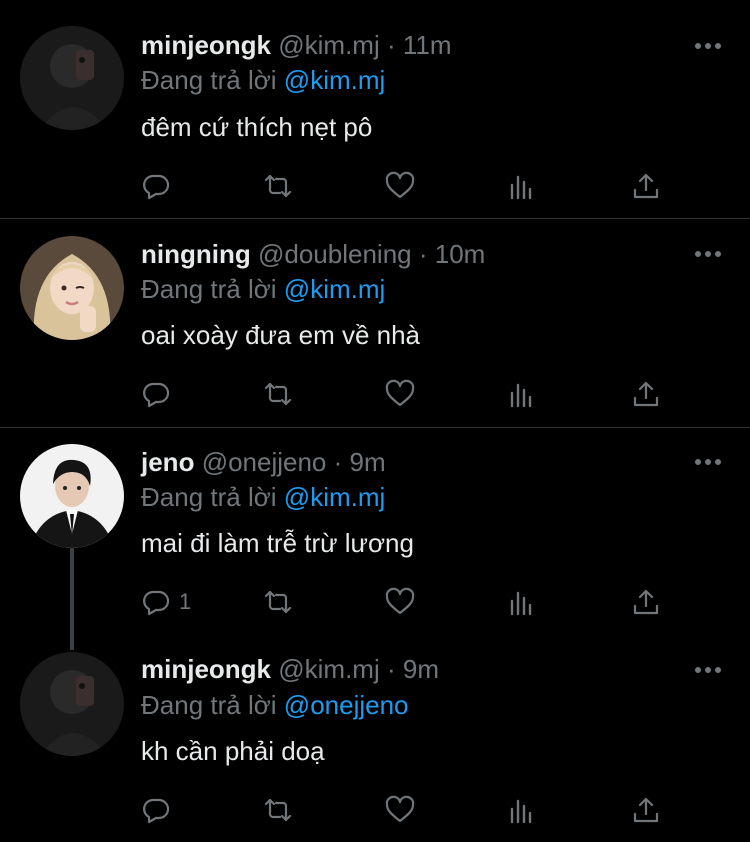 The image size is (750, 842). I want to click on tweet-text: mai đi làm trễ trừ lương, so click(277, 543).